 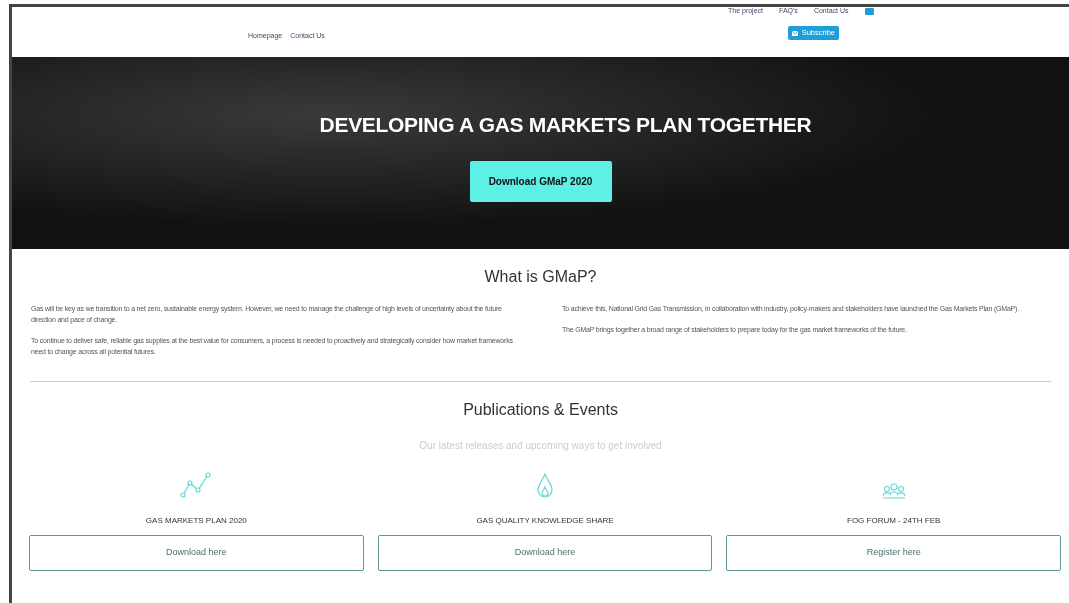 I want to click on flame-icon, so click(x=545, y=486).